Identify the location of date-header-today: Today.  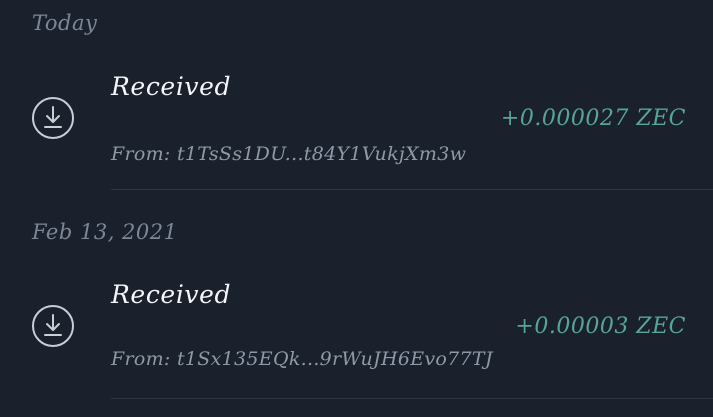
(65, 23).